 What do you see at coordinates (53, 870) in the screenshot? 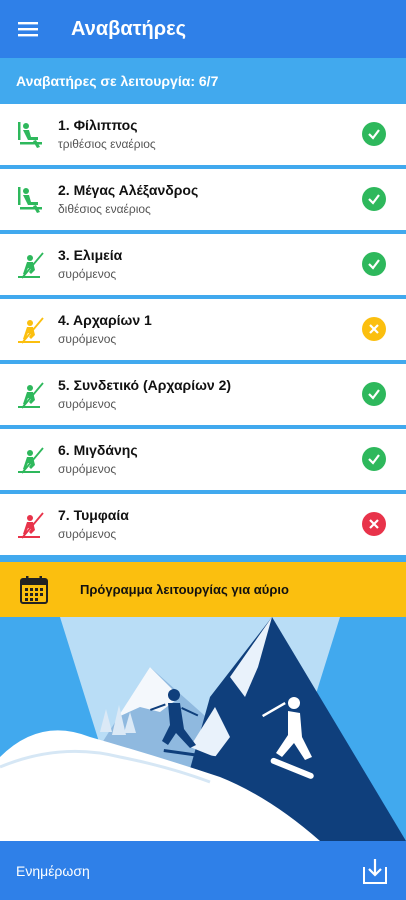
I see `update-label: Ενημέρωση` at bounding box center [53, 870].